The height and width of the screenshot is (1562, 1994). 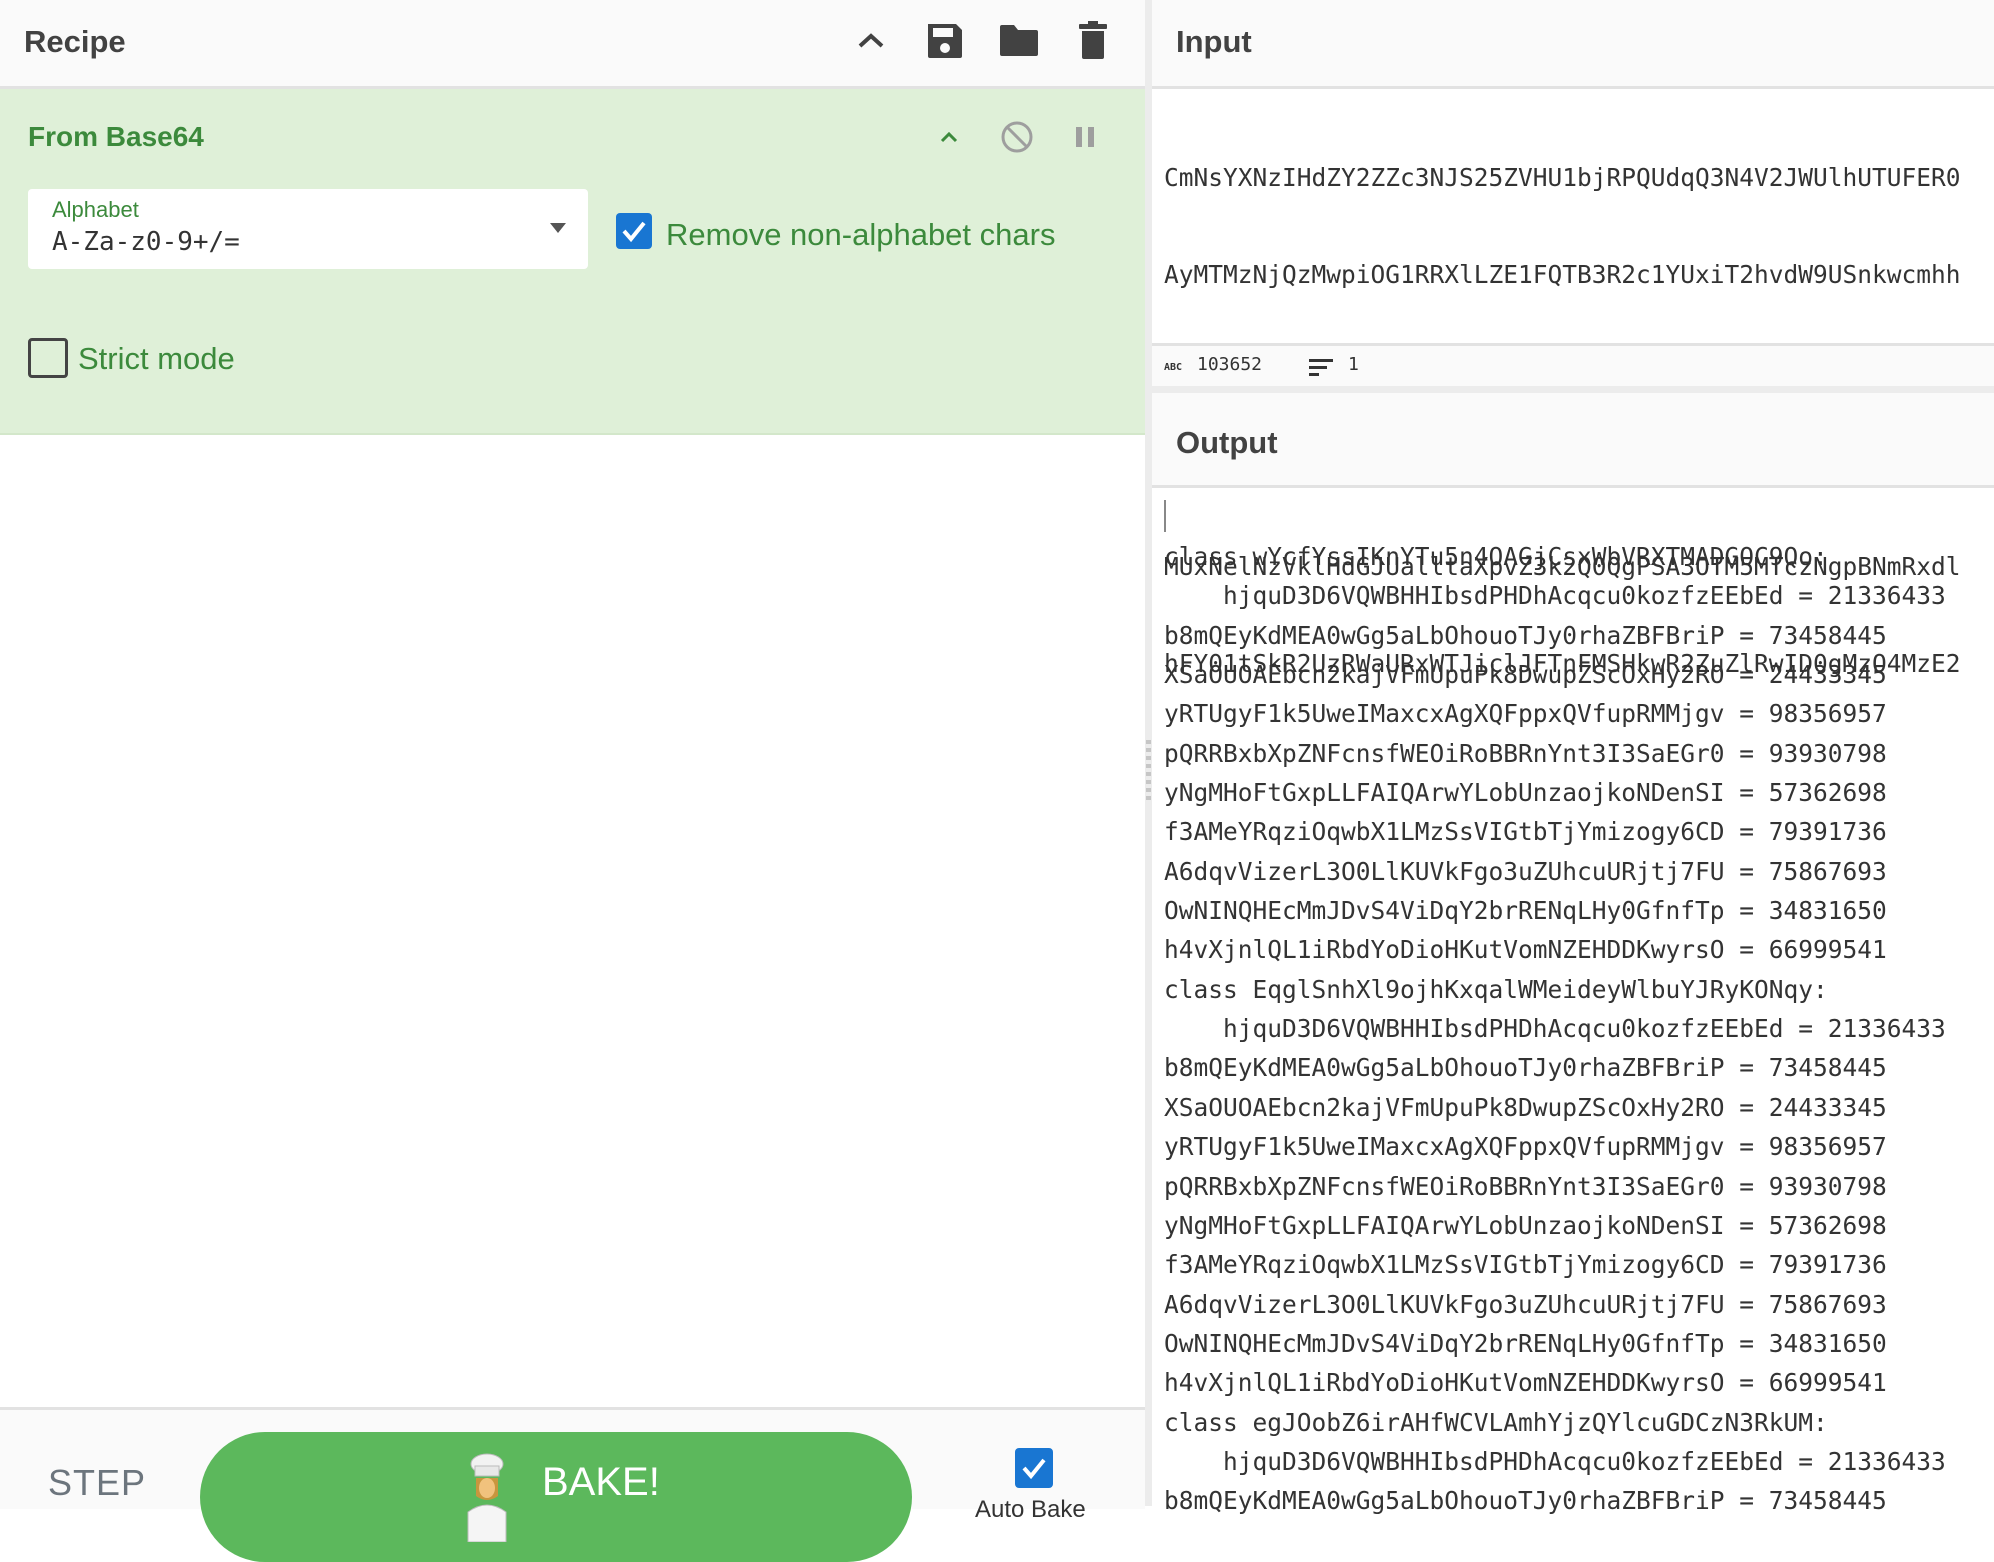 I want to click on recipe-title: Recipe, so click(x=75, y=41).